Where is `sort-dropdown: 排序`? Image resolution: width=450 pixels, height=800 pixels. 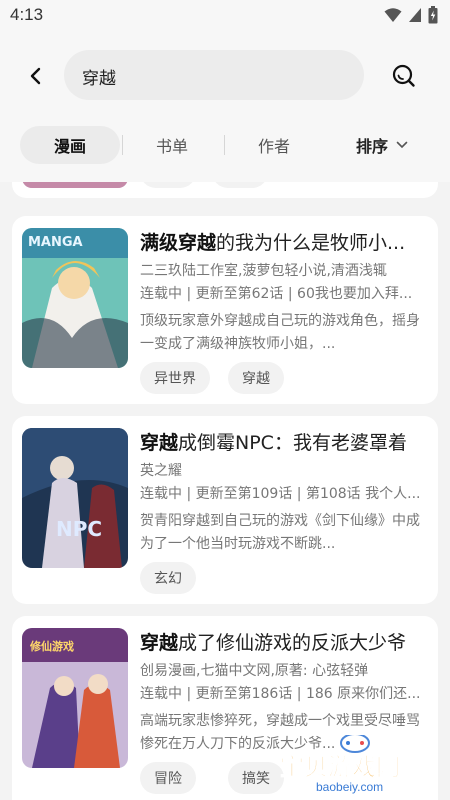 sort-dropdown: 排序 is located at coordinates (382, 145).